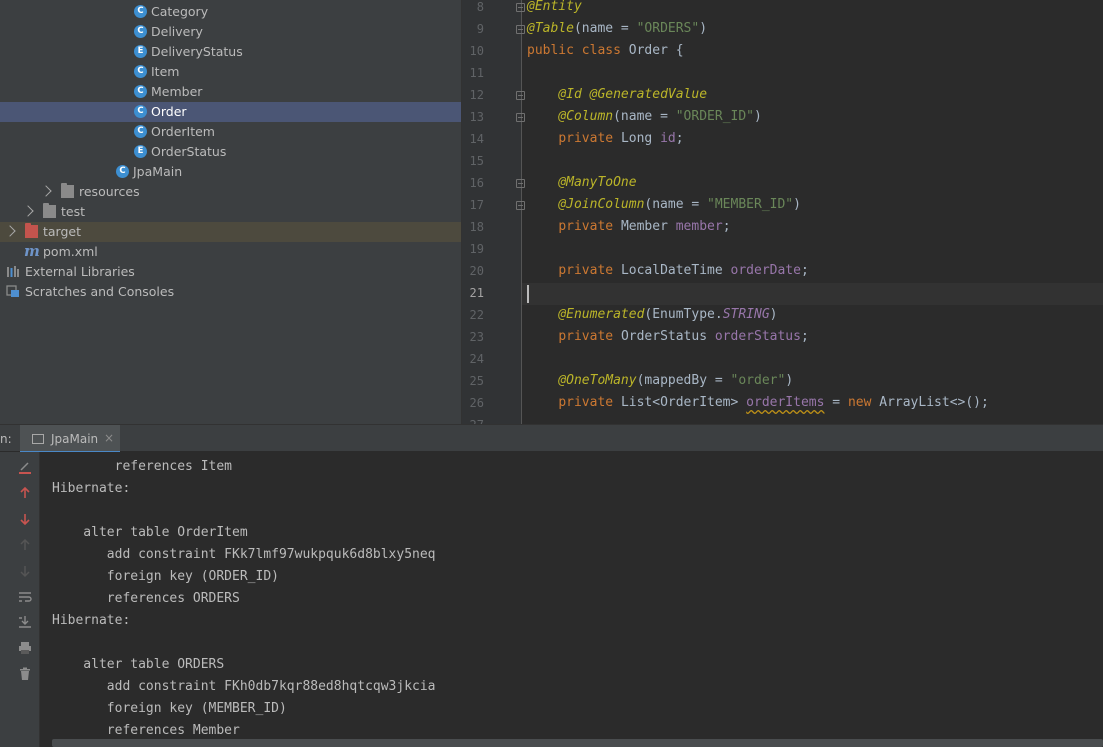 The height and width of the screenshot is (747, 1103). I want to click on code-line-12: @Id @GeneratedValue, so click(617, 95).